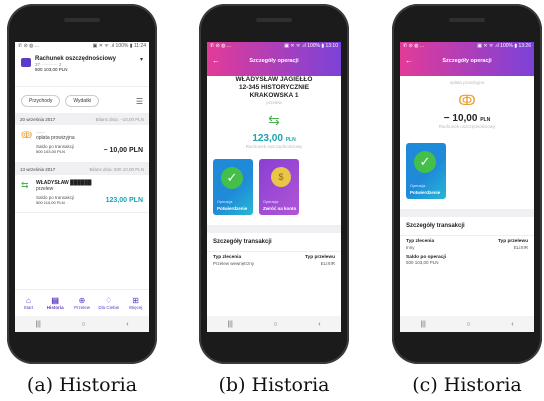  Describe the element at coordinates (25, 185) in the screenshot. I see `transfer-icon: ⇆` at that location.